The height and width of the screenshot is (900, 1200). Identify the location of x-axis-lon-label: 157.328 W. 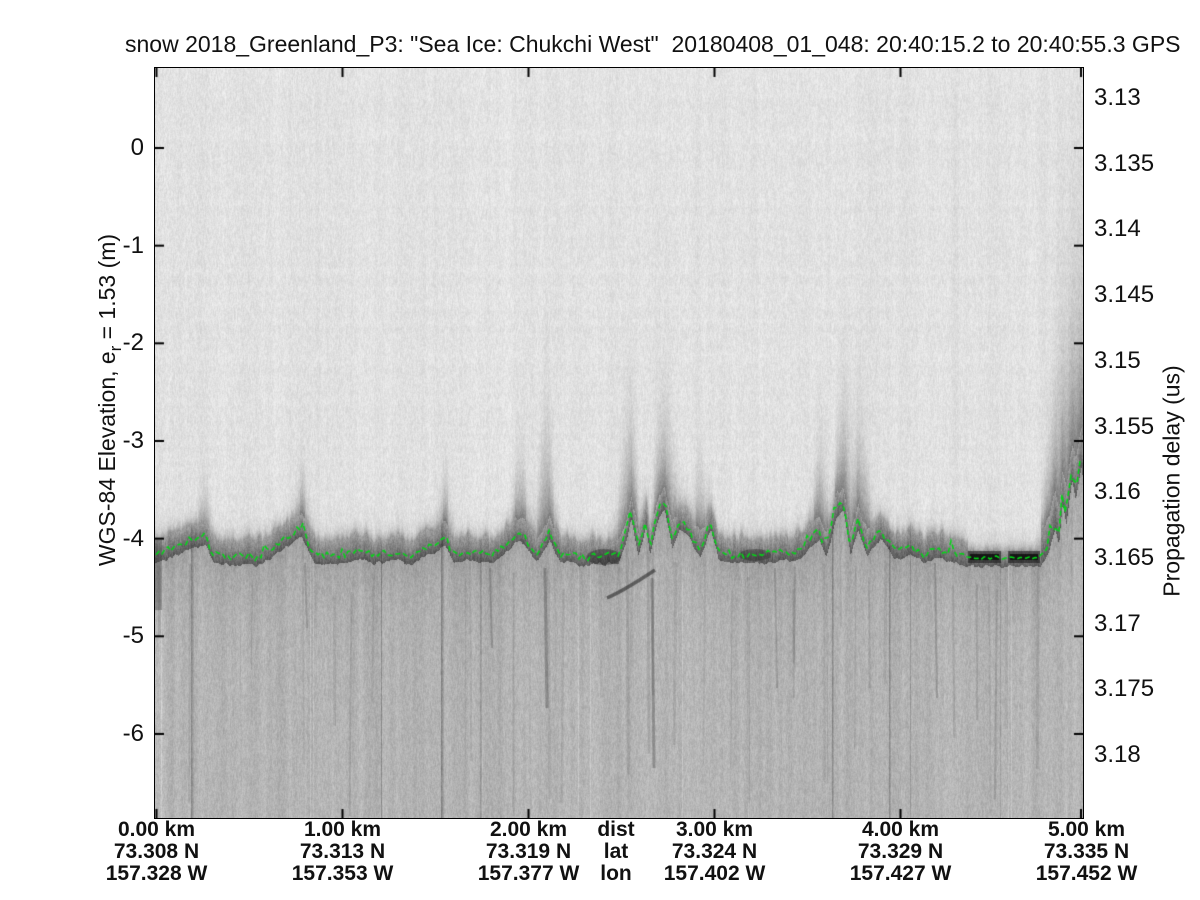
(156, 873).